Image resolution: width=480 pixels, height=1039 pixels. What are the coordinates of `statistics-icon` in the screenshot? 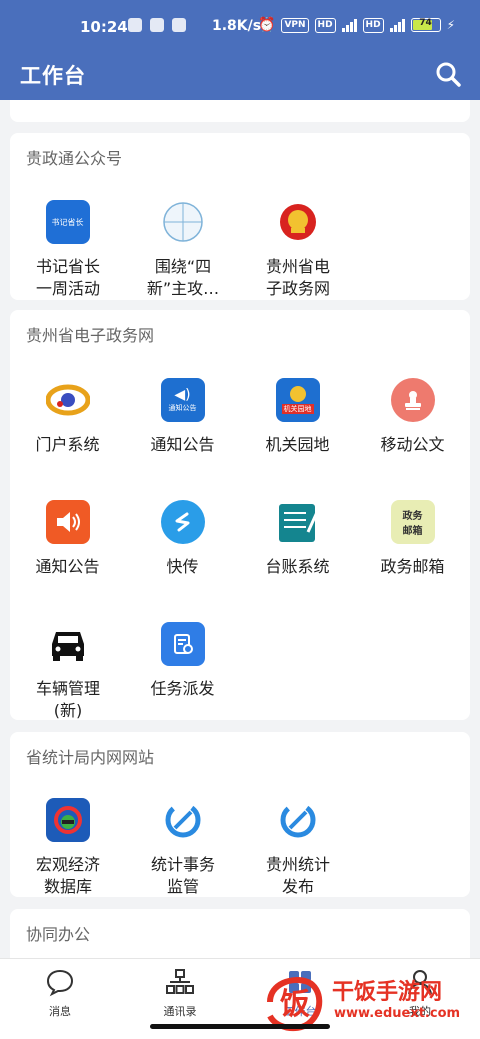 It's located at (183, 820).